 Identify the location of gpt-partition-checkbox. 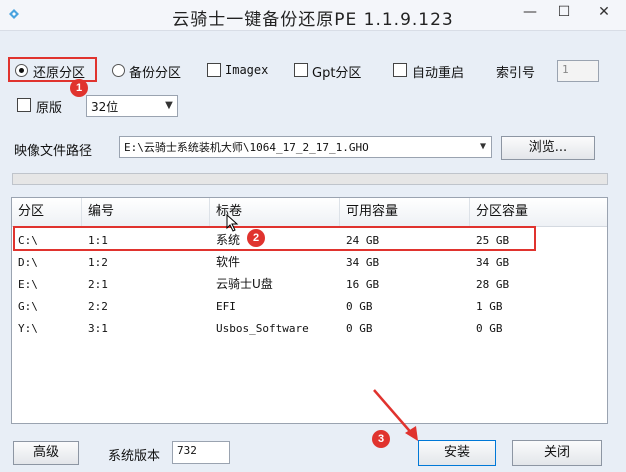
(301, 70).